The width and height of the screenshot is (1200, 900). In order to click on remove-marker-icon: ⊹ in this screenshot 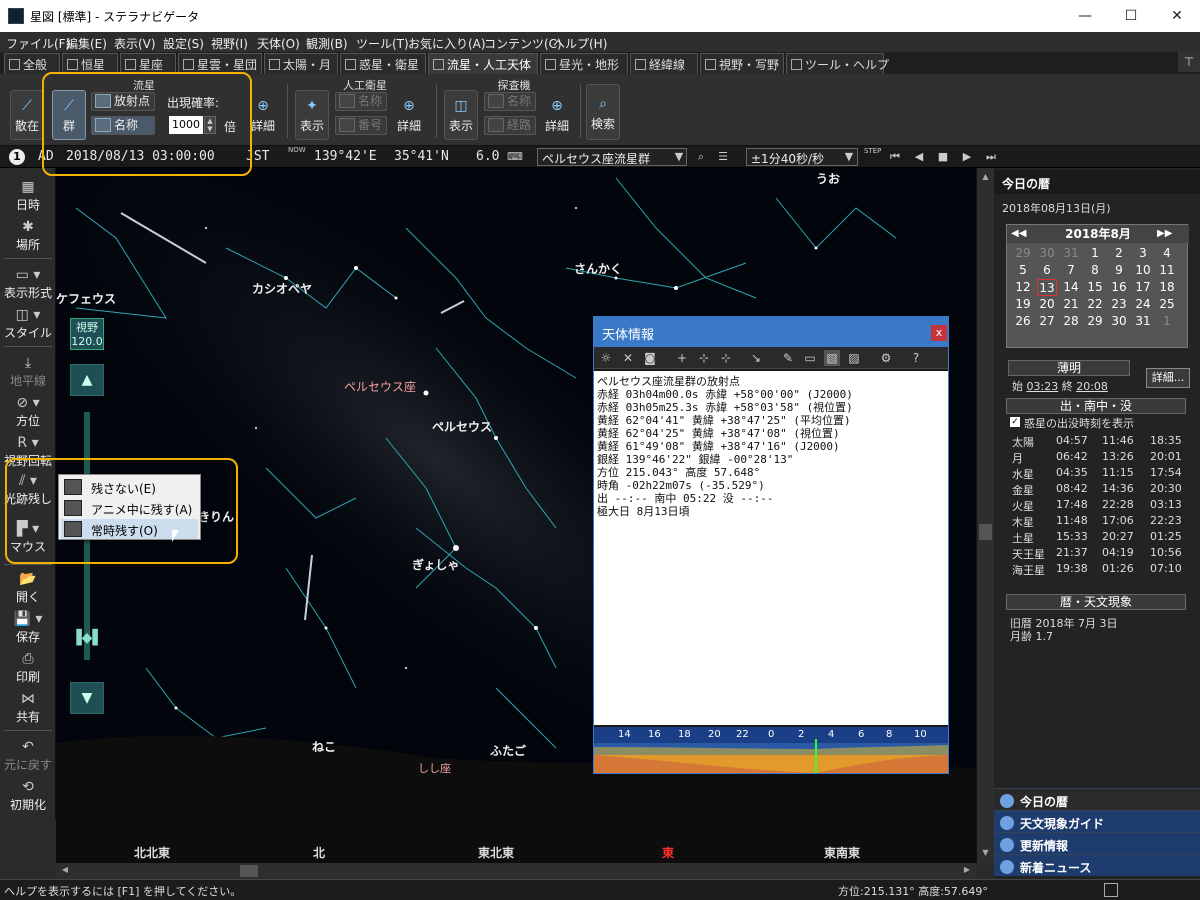, I will do `click(726, 358)`.